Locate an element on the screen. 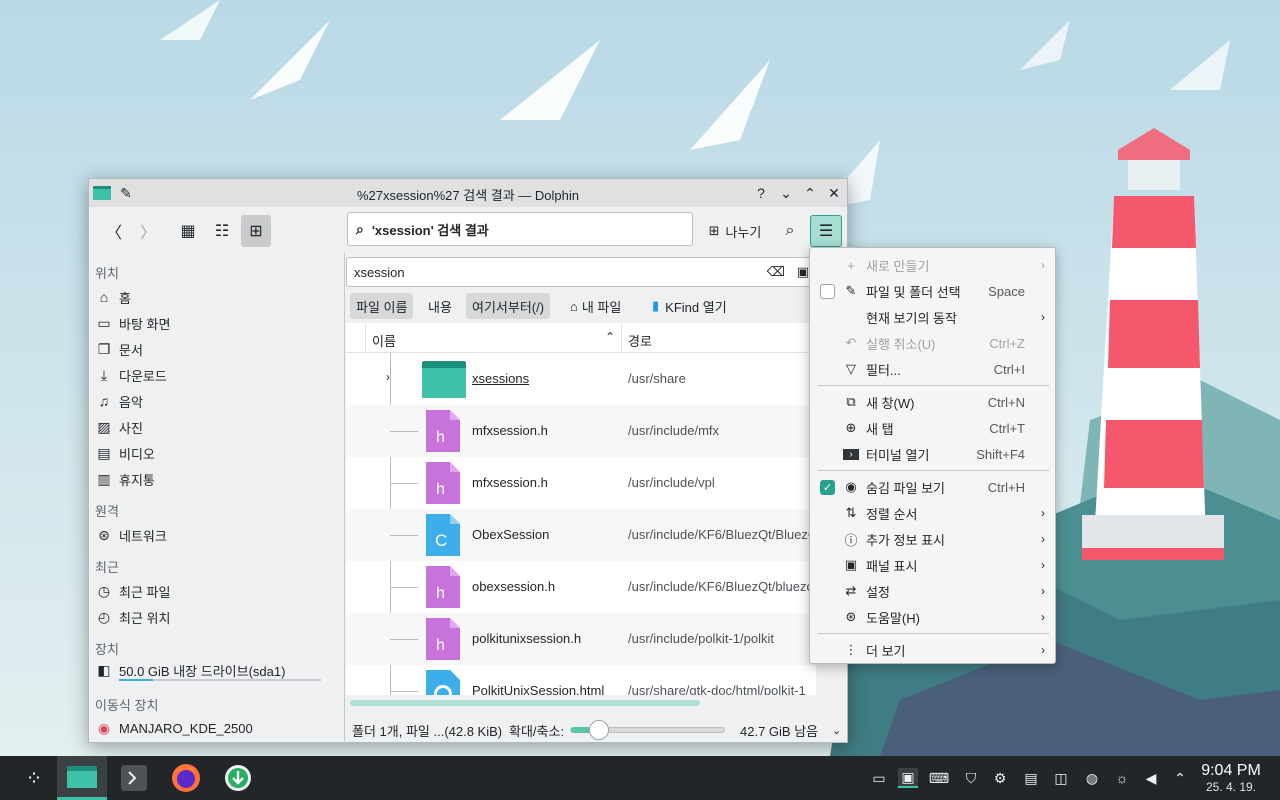  checkbox is located at coordinates (827, 291).